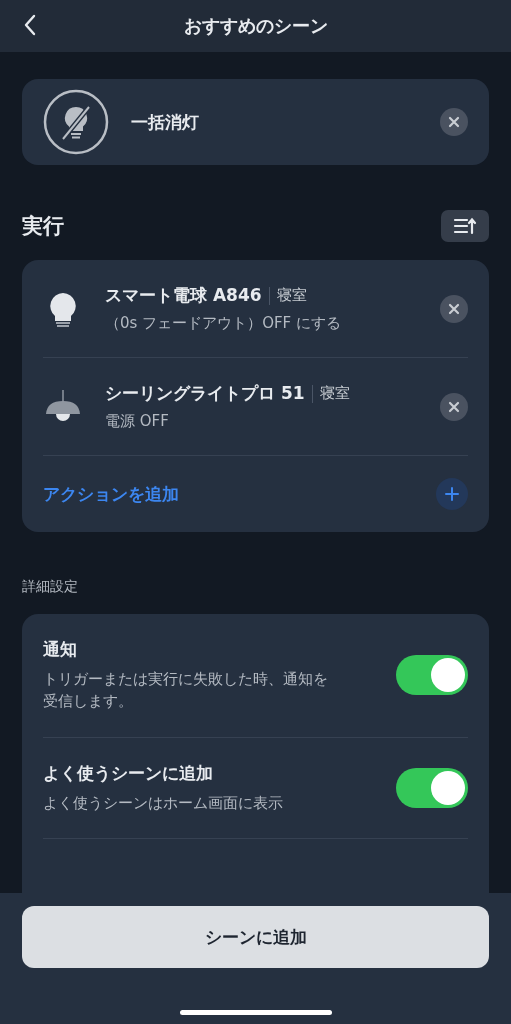  What do you see at coordinates (30, 25) in the screenshot?
I see `back-icon` at bounding box center [30, 25].